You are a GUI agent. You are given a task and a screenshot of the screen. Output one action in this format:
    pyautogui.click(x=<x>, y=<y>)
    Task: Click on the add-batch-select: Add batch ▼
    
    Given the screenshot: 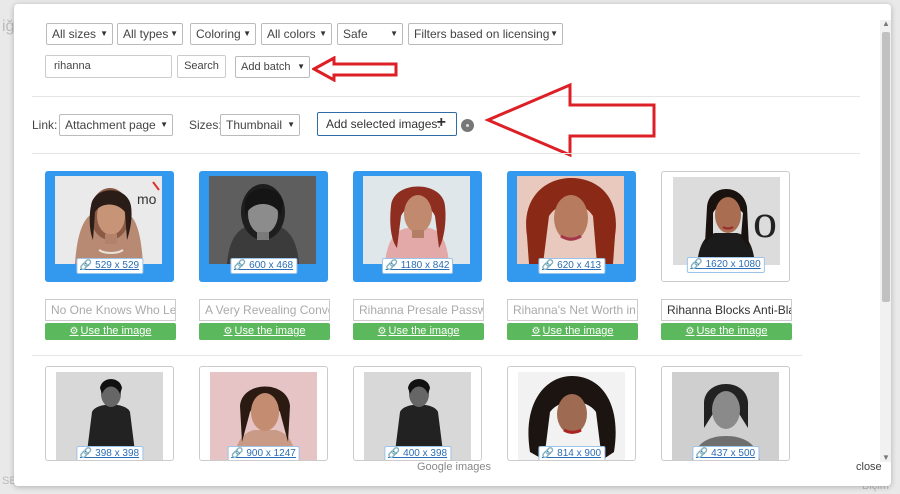 What is the action you would take?
    pyautogui.click(x=272, y=67)
    